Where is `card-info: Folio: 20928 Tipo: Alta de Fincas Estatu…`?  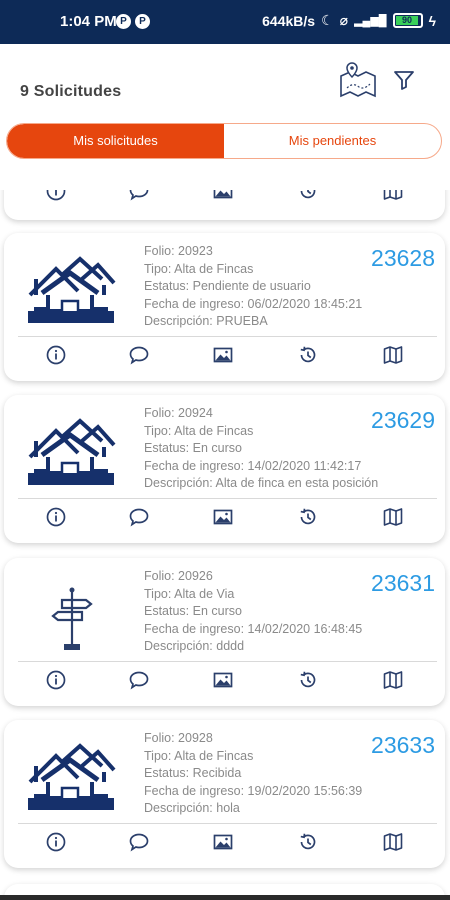
card-info: Folio: 20928 Tipo: Alta de Fincas Estatu… is located at coordinates (253, 774).